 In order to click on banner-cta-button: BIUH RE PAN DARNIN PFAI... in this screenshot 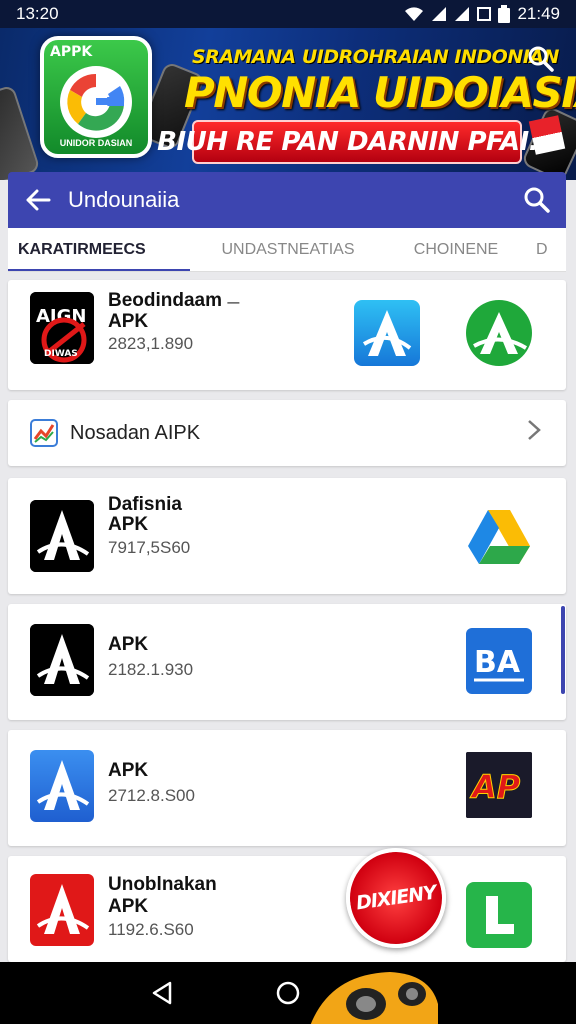, I will do `click(357, 142)`.